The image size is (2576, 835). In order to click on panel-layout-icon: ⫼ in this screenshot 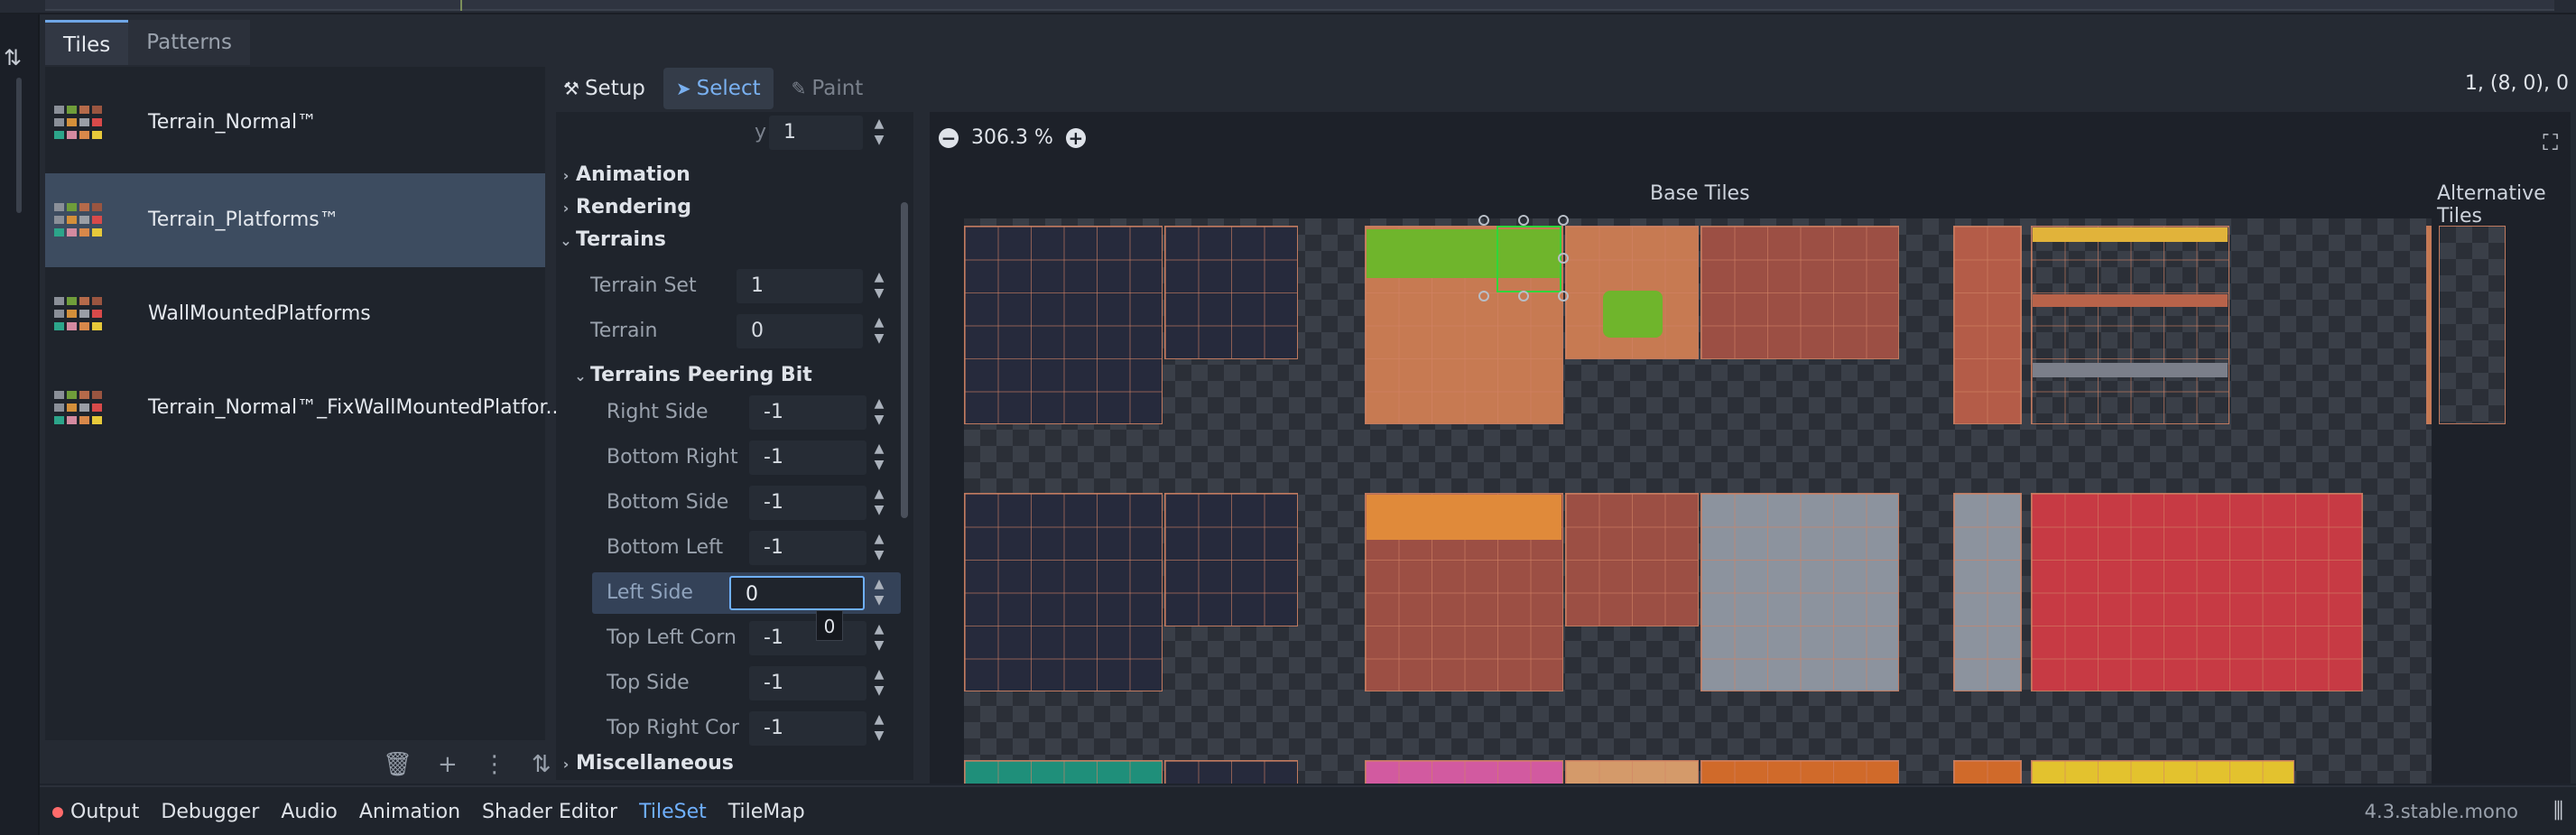, I will do `click(2558, 810)`.